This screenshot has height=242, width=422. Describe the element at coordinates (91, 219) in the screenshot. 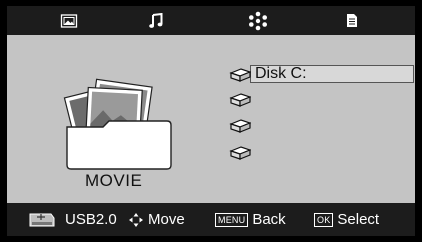

I see `source-label: USB2.0` at that location.